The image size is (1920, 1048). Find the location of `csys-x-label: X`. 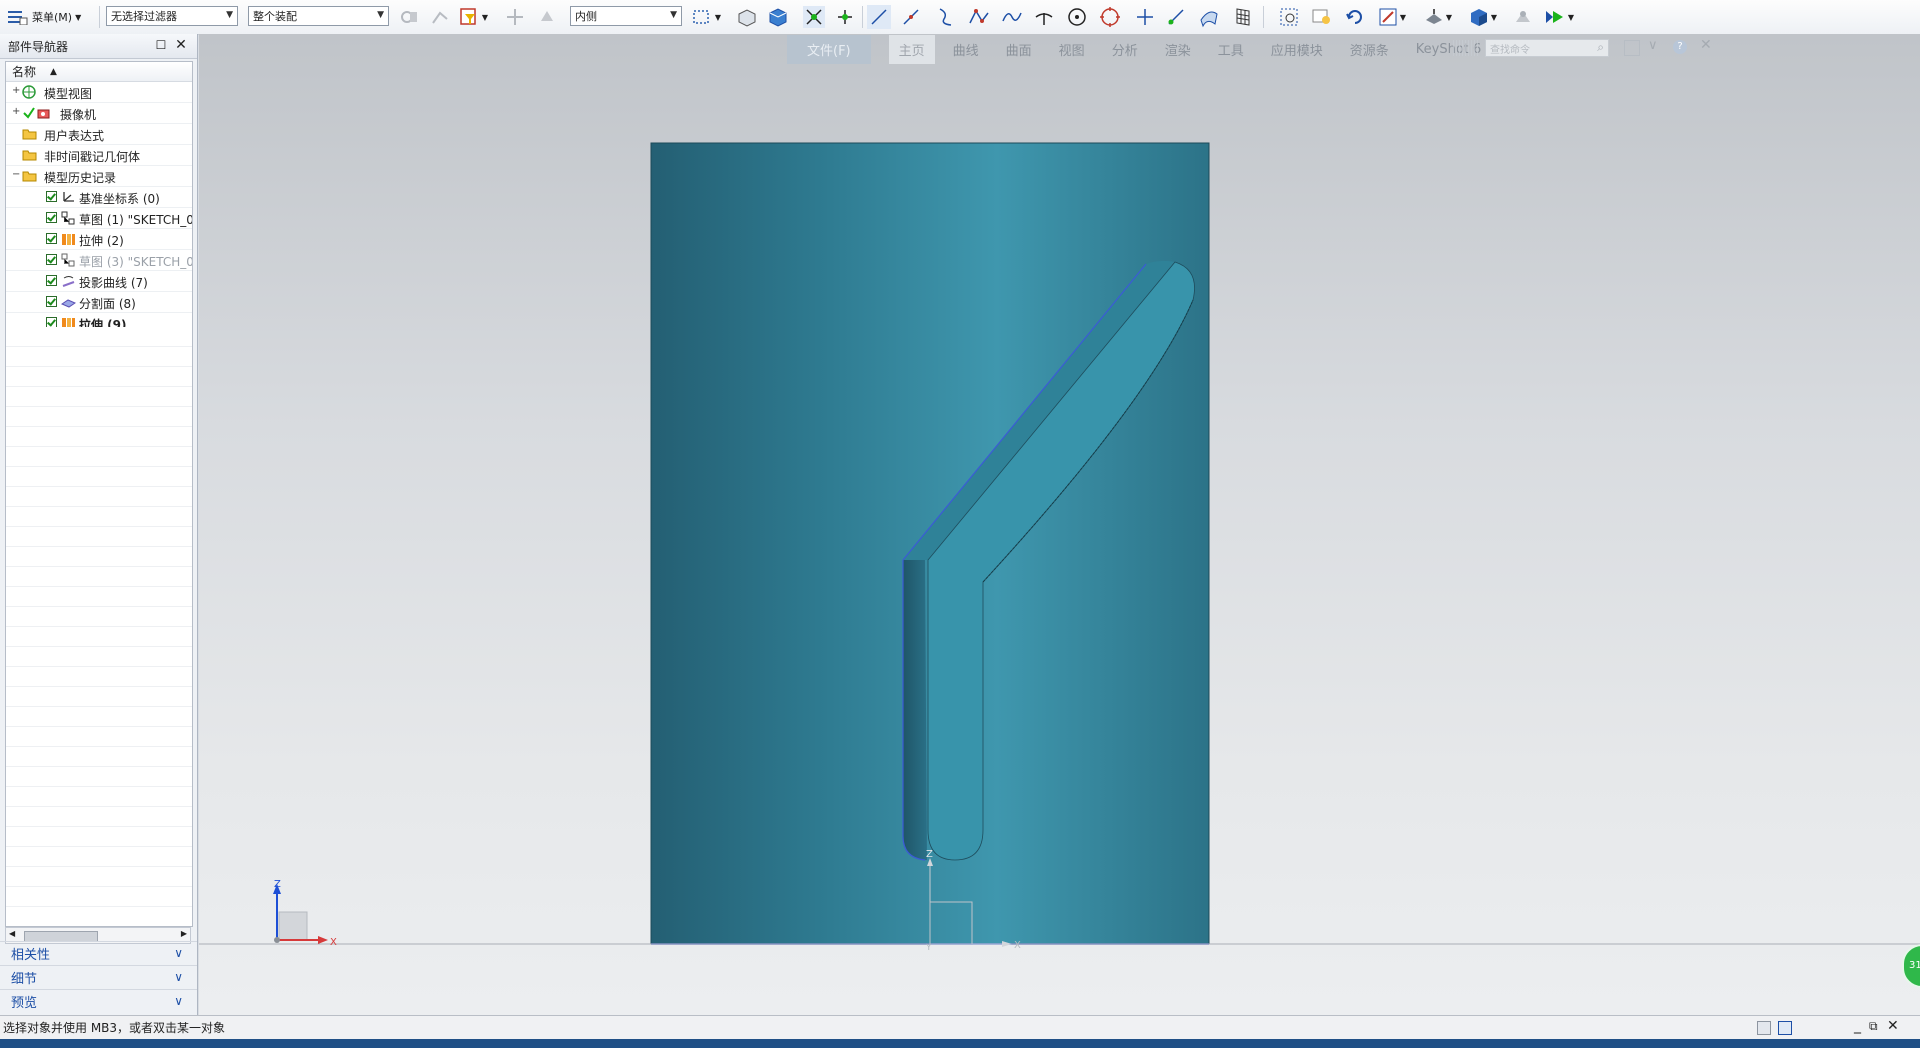

csys-x-label: X is located at coordinates (1017, 945).